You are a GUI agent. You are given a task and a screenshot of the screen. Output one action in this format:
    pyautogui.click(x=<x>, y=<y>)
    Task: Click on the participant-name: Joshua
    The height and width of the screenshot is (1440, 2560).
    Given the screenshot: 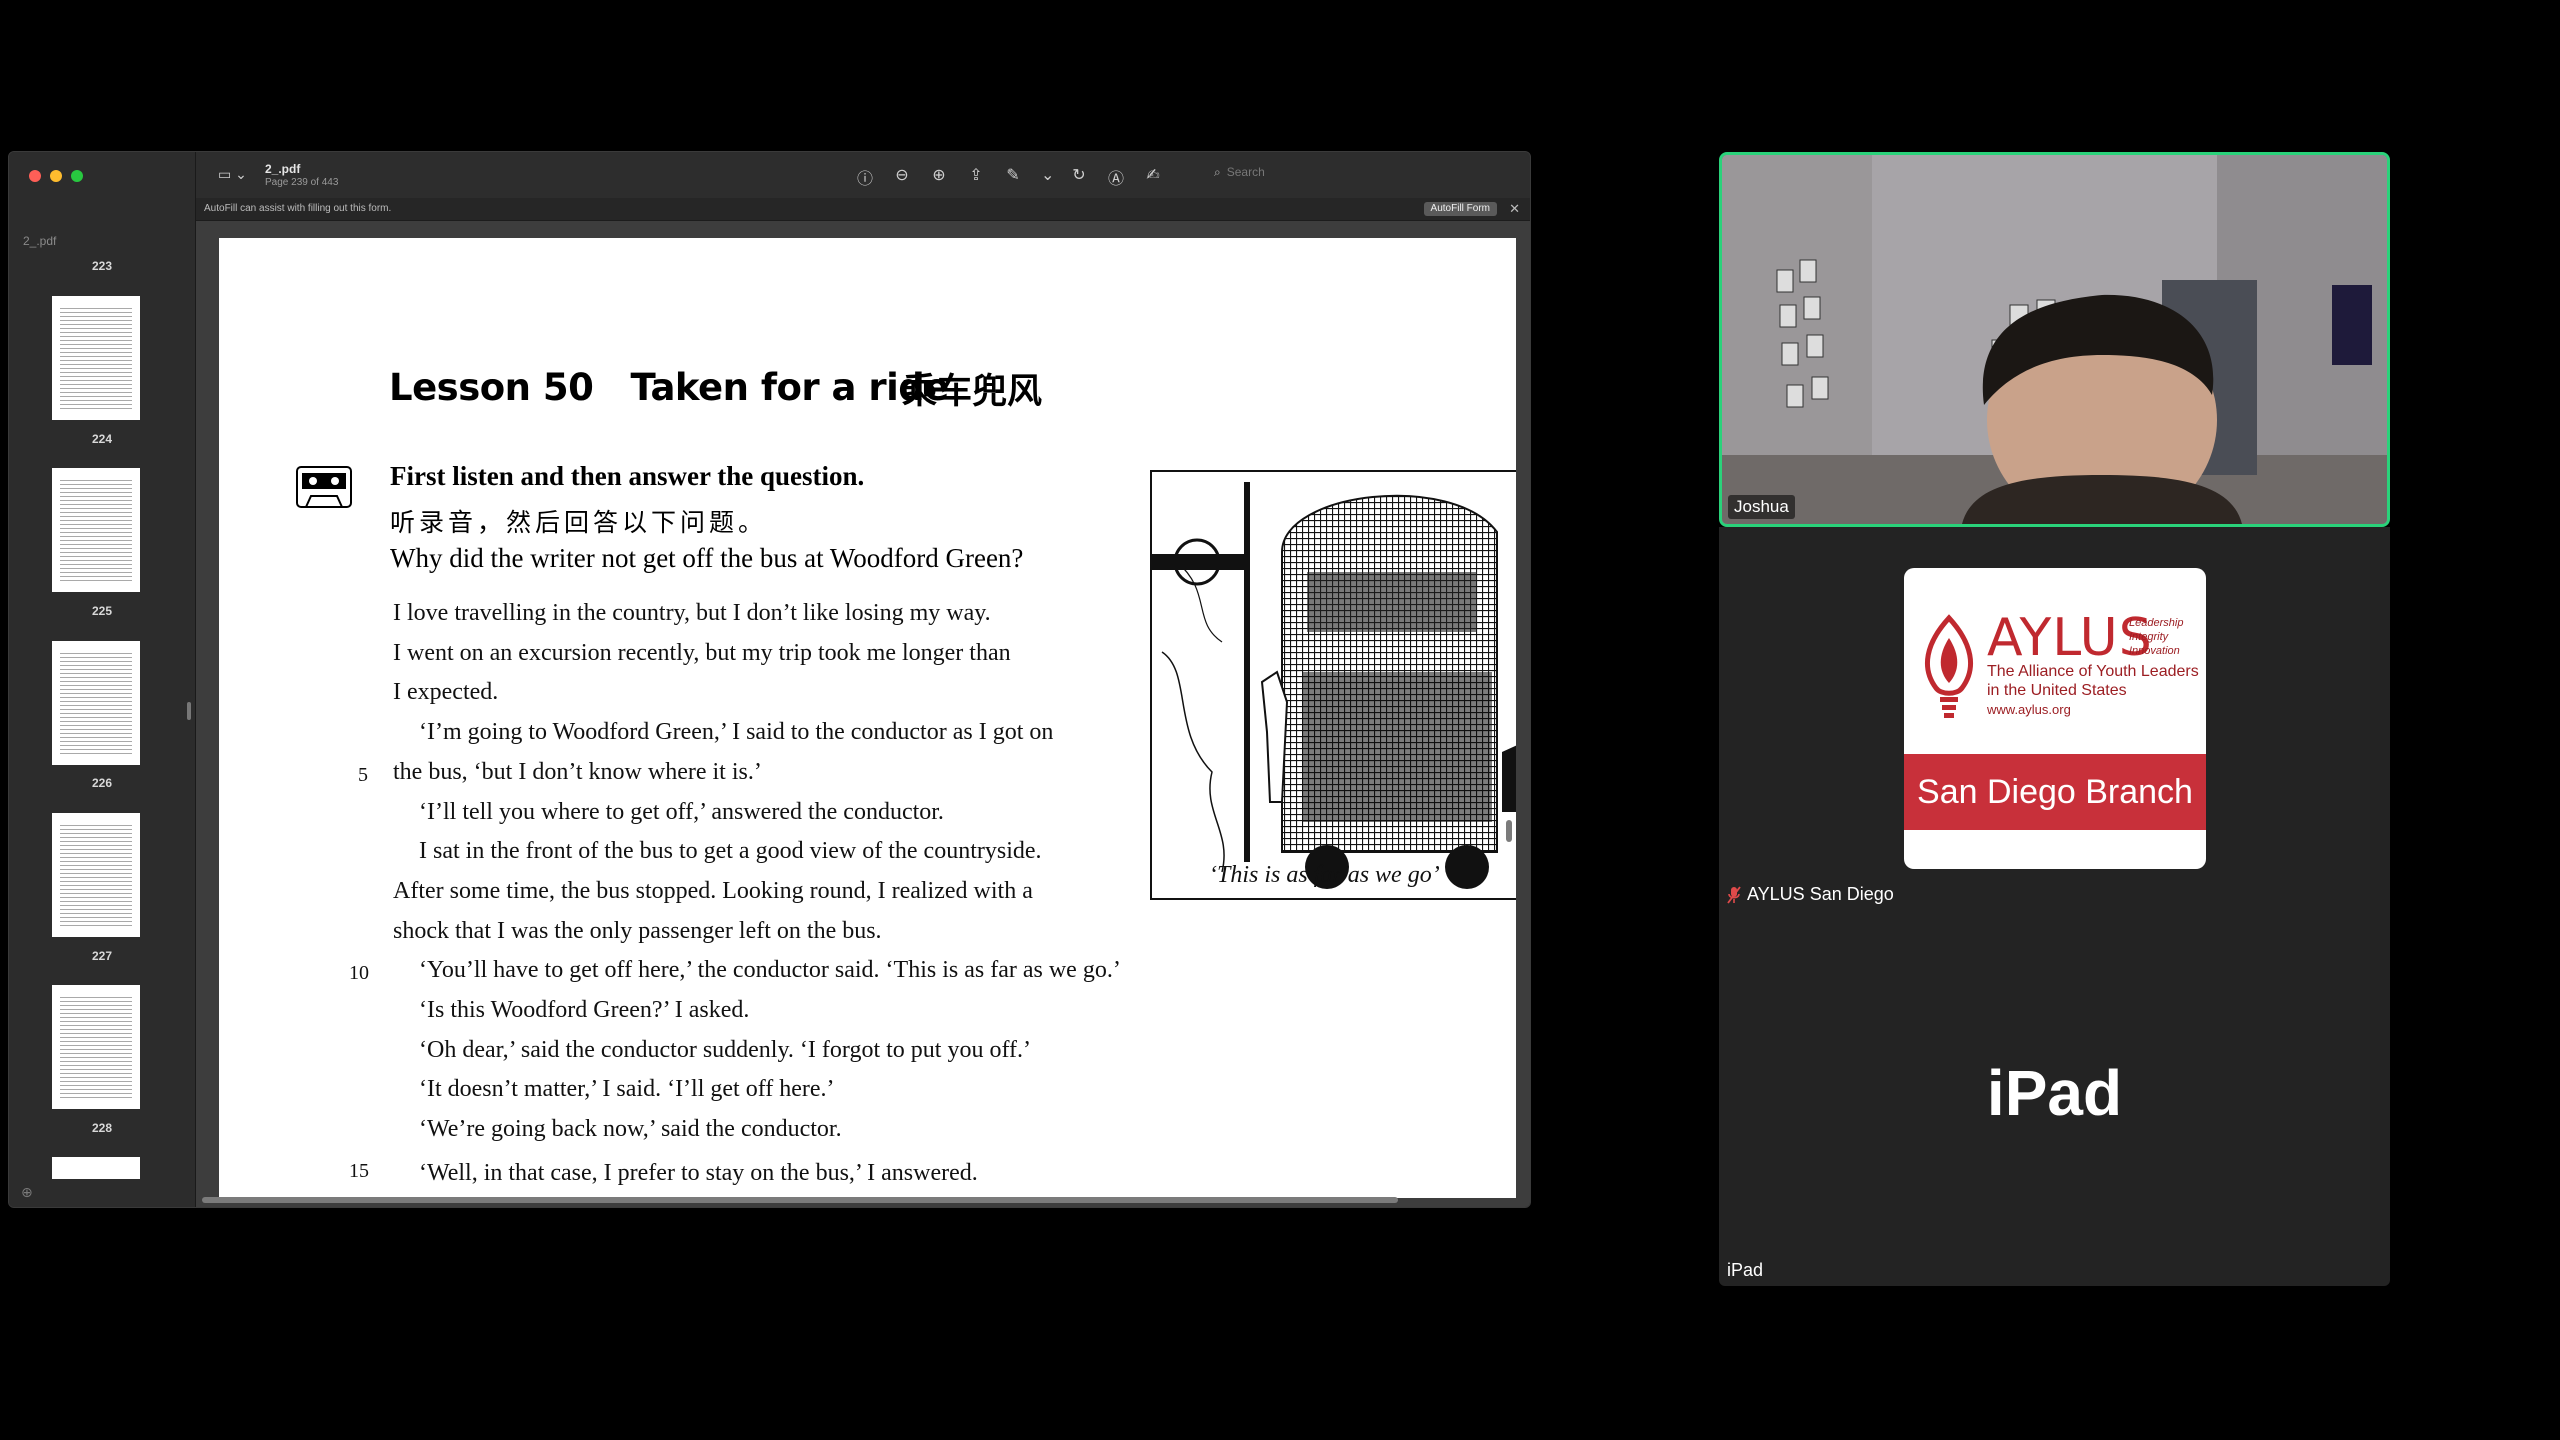 What is the action you would take?
    pyautogui.click(x=1761, y=507)
    